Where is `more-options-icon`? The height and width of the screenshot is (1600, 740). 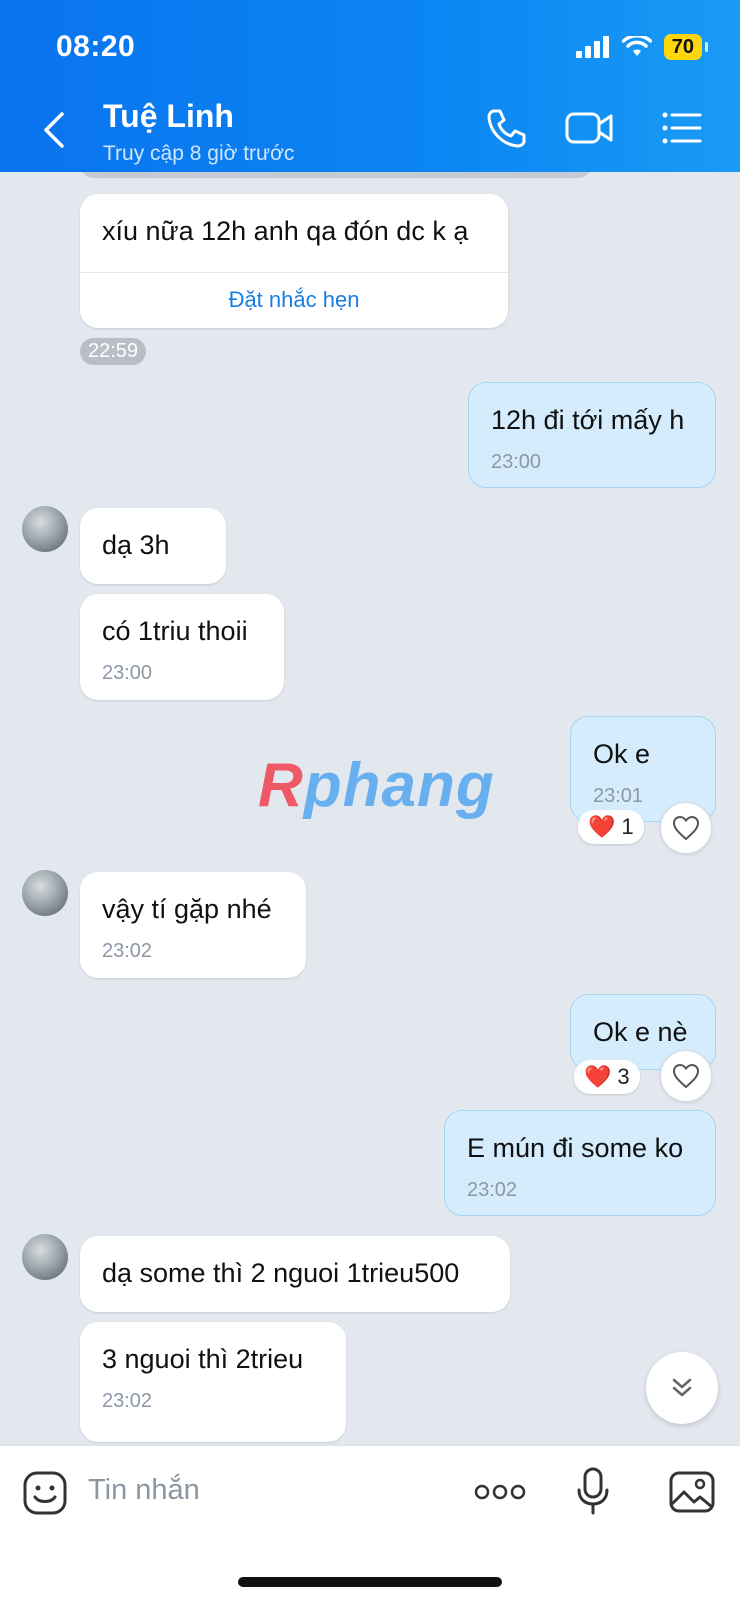
more-options-icon is located at coordinates (500, 1492).